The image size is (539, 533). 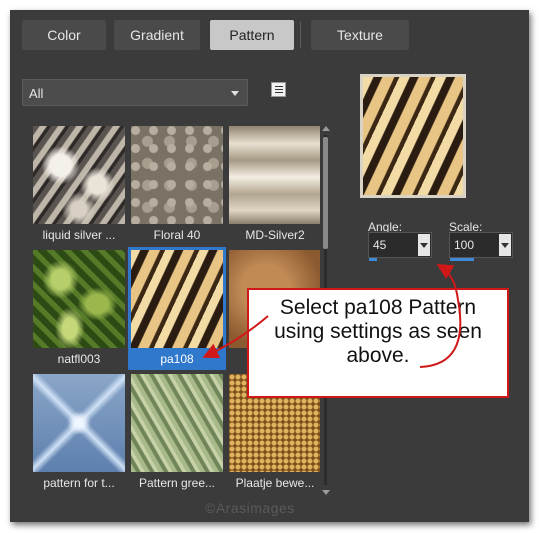 I want to click on watermark: ©Arasimages, so click(x=250, y=508).